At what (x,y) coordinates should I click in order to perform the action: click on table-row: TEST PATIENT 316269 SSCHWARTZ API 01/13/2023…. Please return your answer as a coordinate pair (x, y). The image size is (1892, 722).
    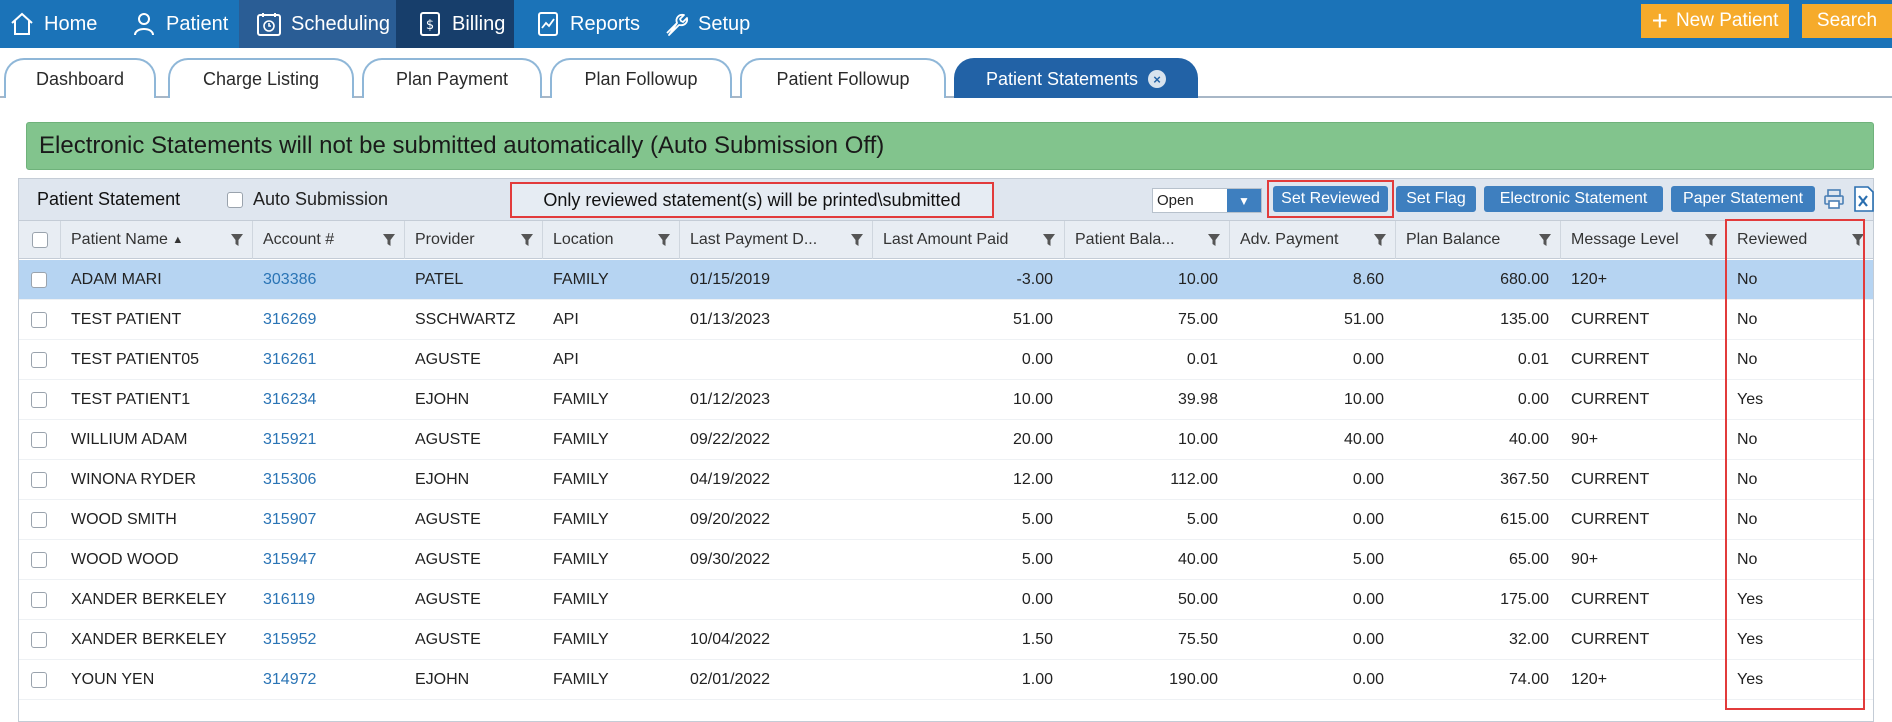
    Looking at the image, I should click on (946, 320).